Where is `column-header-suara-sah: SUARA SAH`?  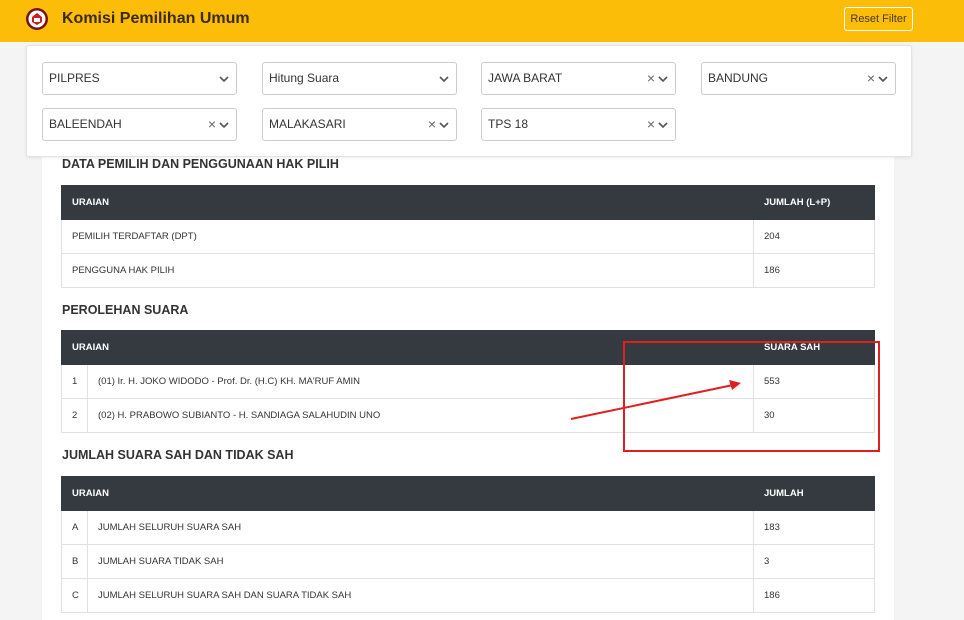
column-header-suara-sah: SUARA SAH is located at coordinates (814, 347).